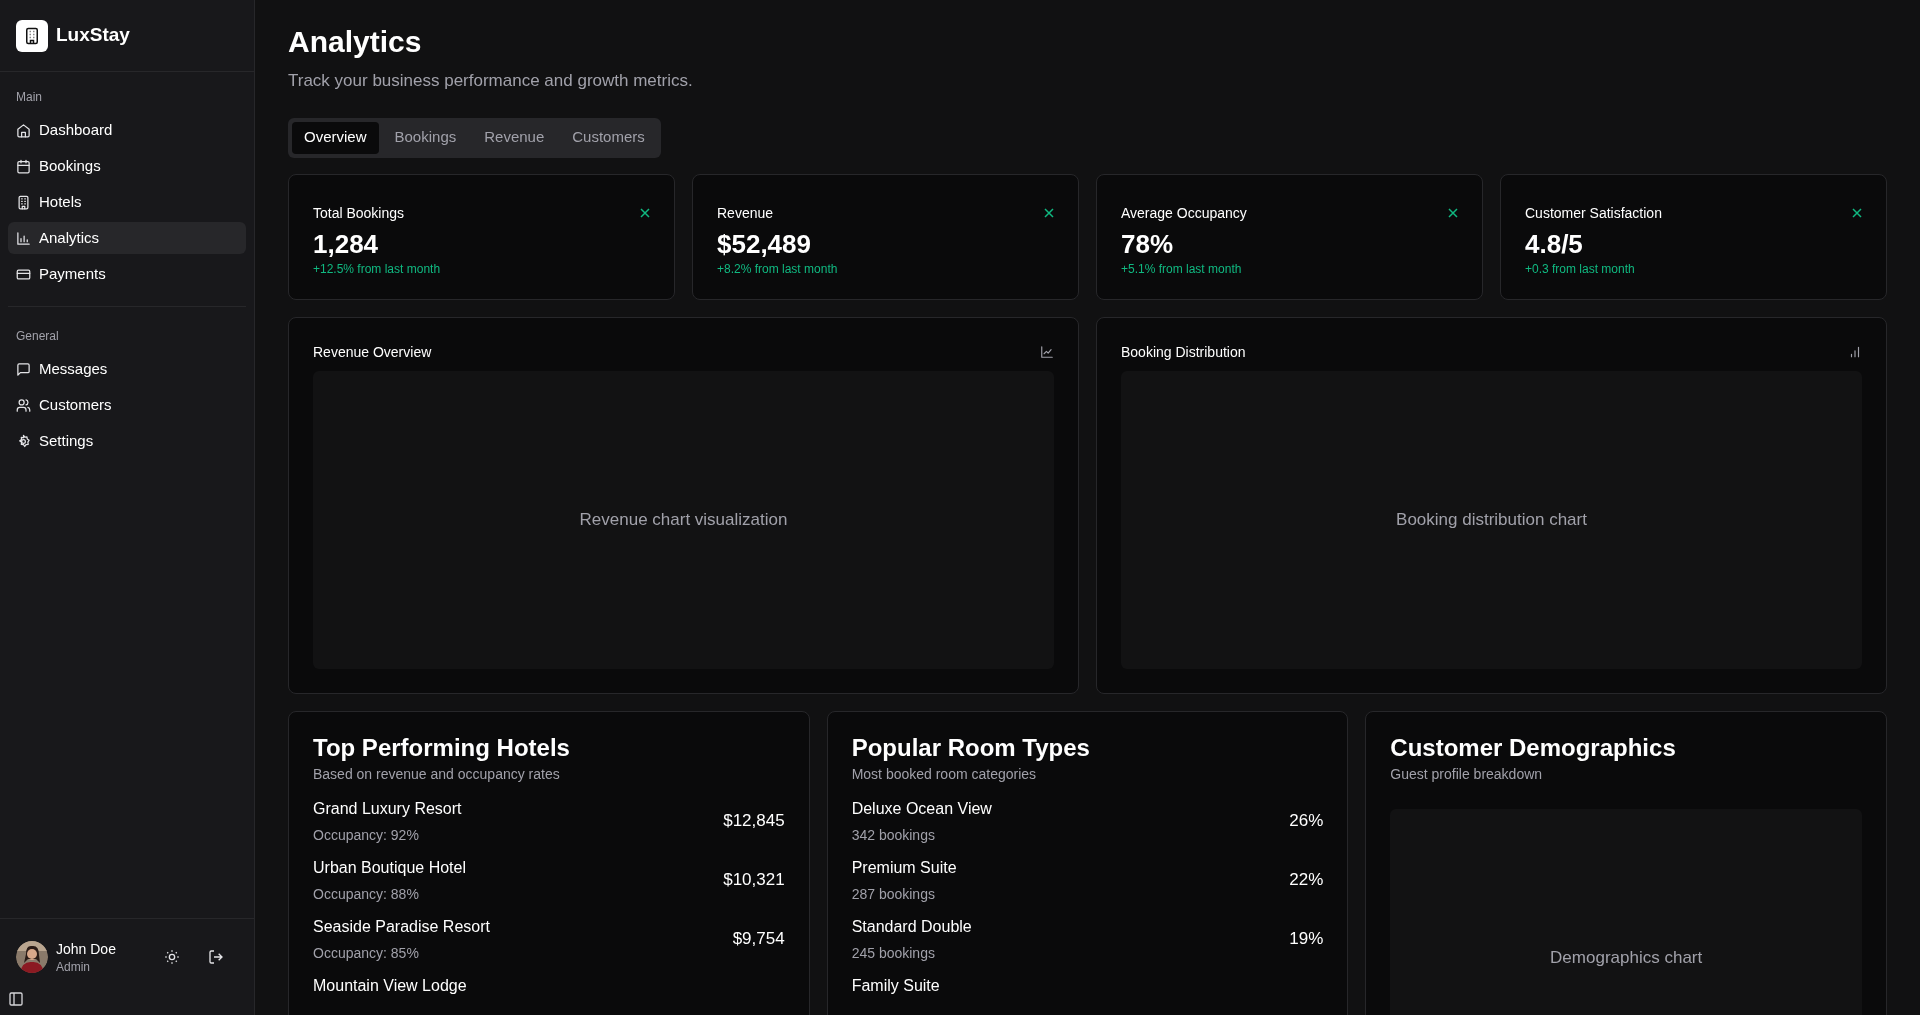 The width and height of the screenshot is (1920, 1015). Describe the element at coordinates (86, 949) in the screenshot. I see `user-name: John Doe` at that location.